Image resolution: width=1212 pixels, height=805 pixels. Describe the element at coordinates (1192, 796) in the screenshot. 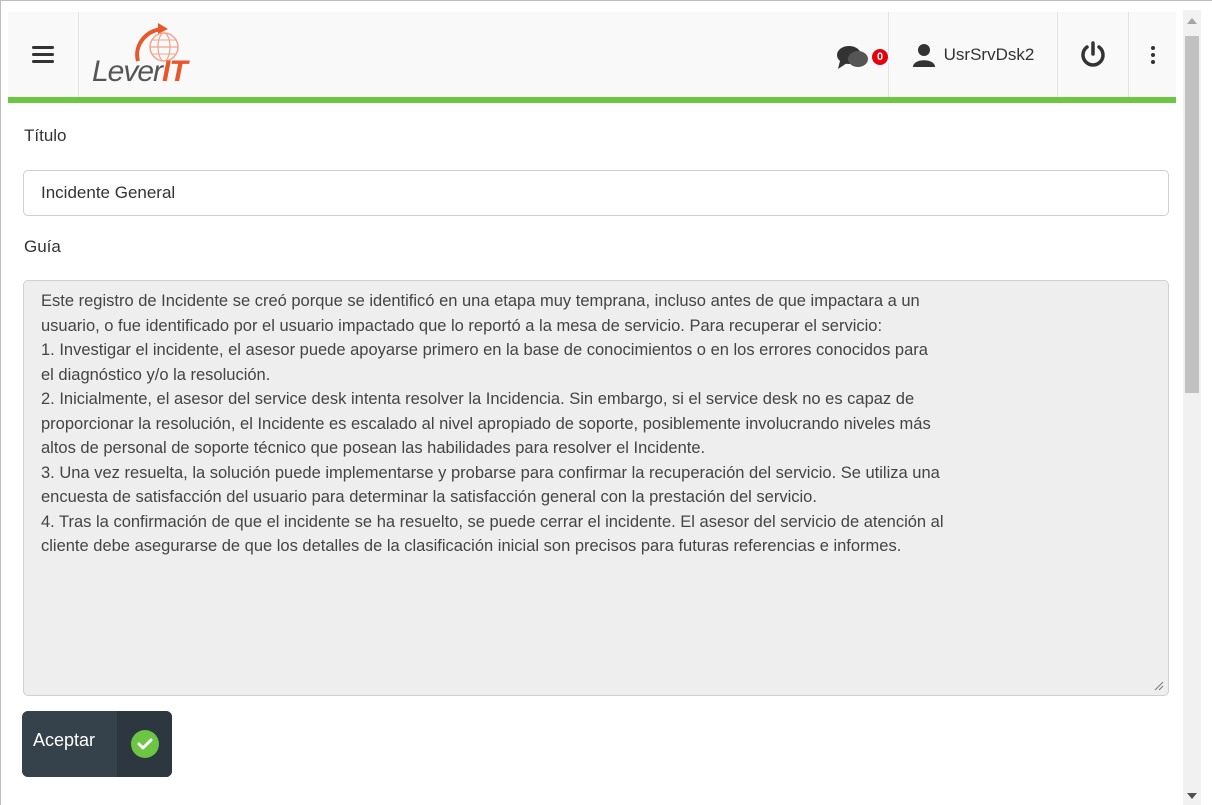

I see `scroll-down-arrow-icon` at that location.